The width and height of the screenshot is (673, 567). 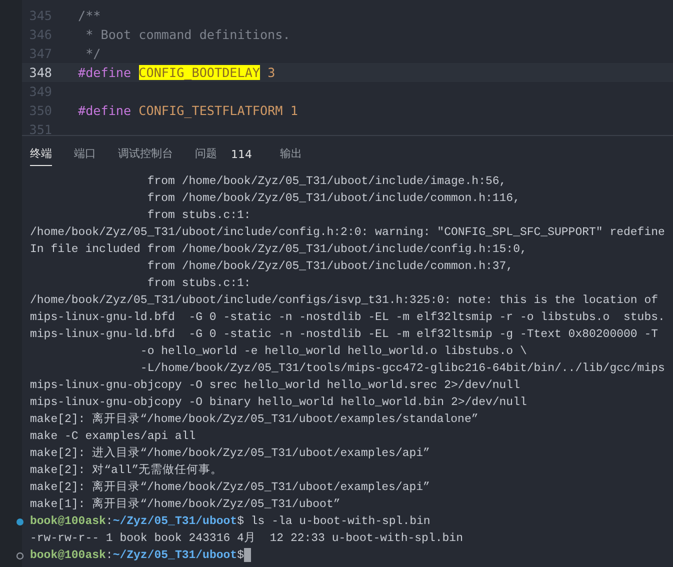 I want to click on code-line: * Boot command definitions., so click(x=187, y=34).